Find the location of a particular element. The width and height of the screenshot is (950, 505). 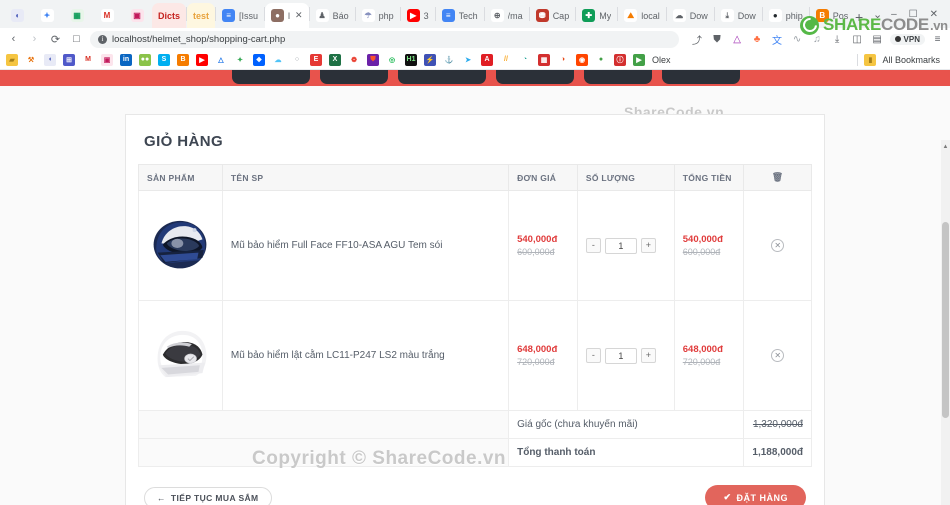

browser-tab: ♟ Báo is located at coordinates (332, 15).